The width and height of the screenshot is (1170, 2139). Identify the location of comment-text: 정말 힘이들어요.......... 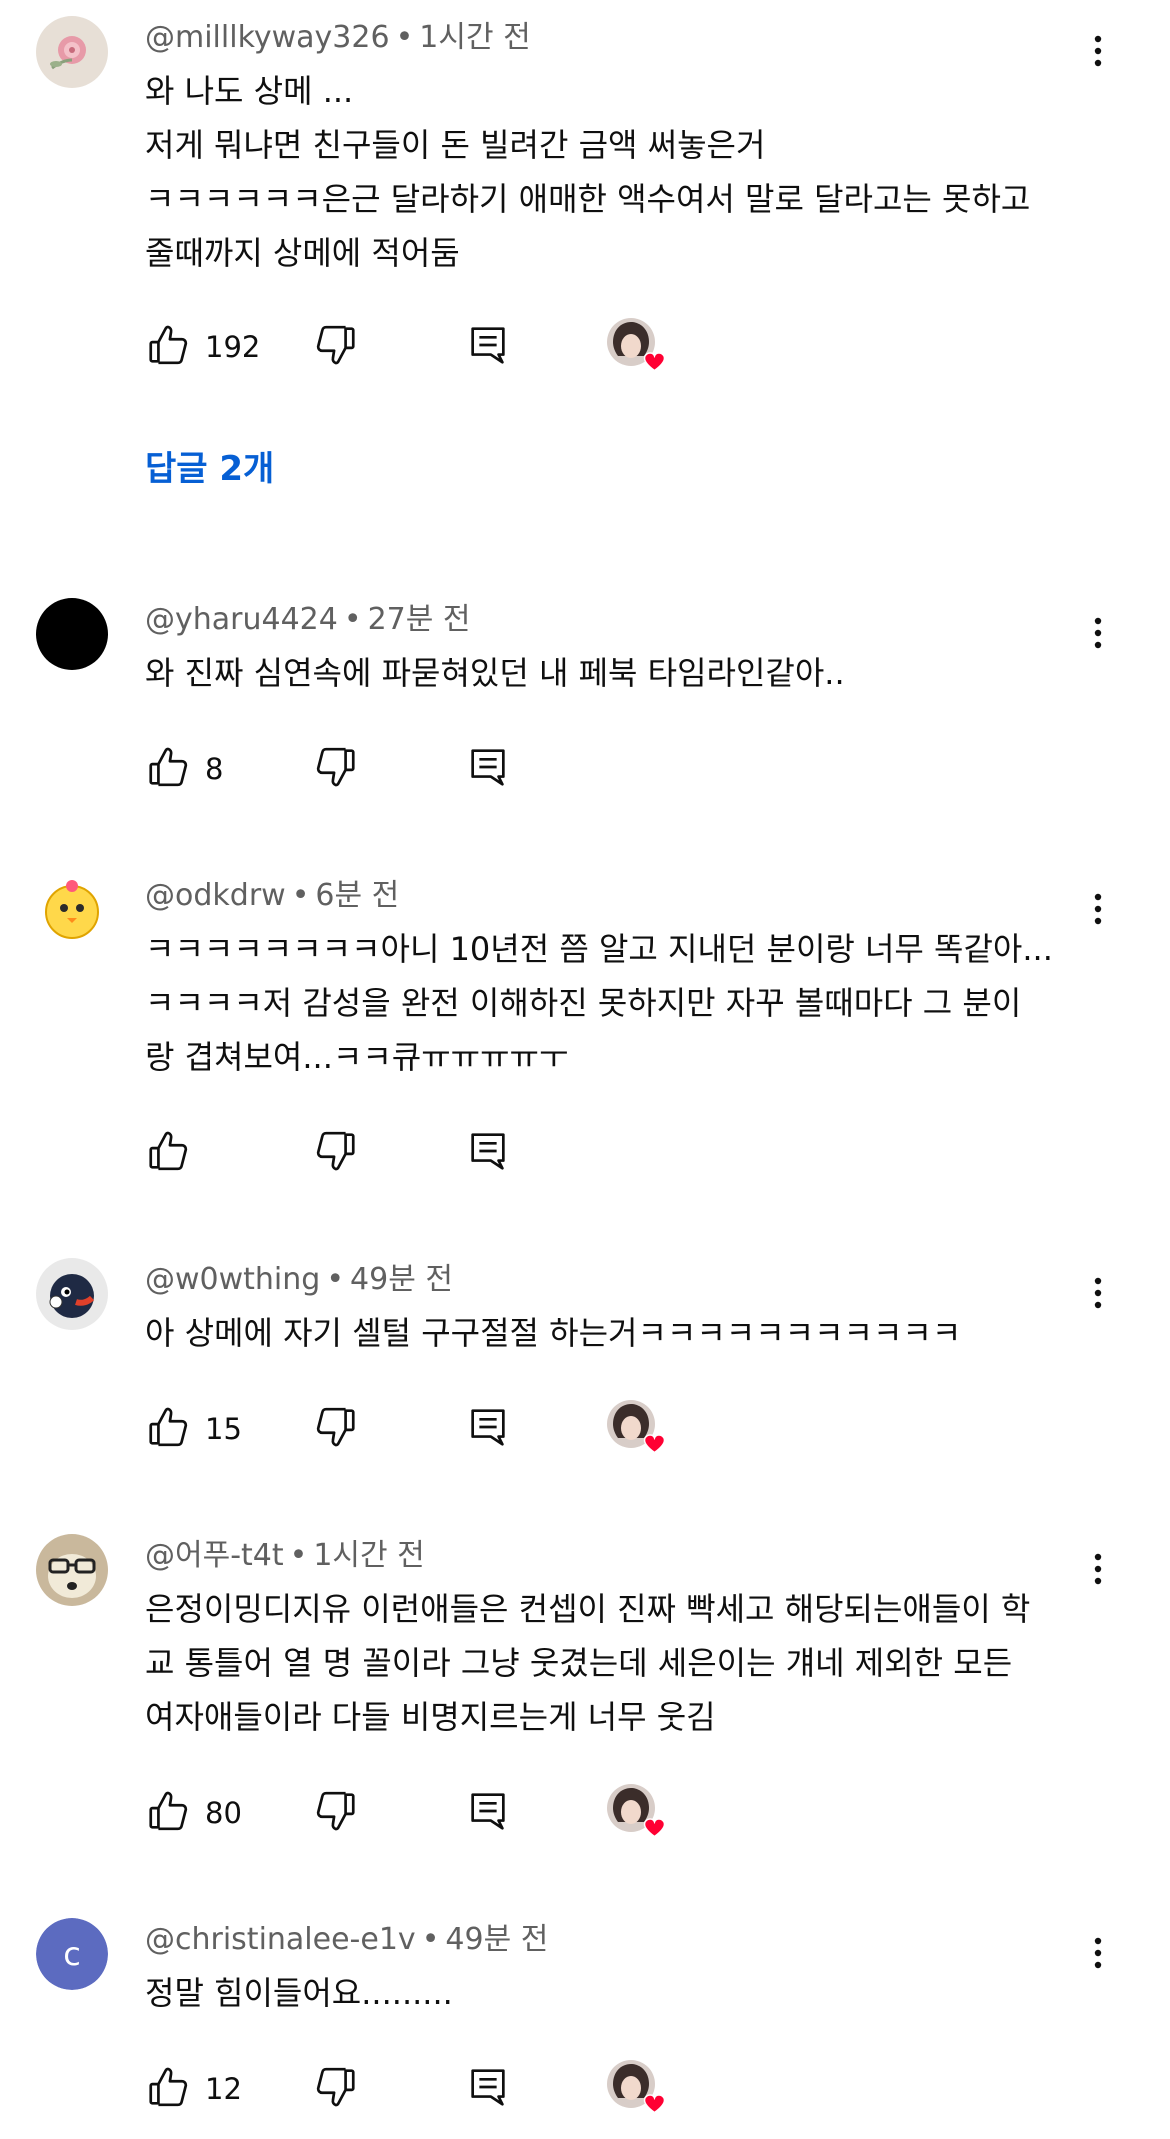
(299, 1993).